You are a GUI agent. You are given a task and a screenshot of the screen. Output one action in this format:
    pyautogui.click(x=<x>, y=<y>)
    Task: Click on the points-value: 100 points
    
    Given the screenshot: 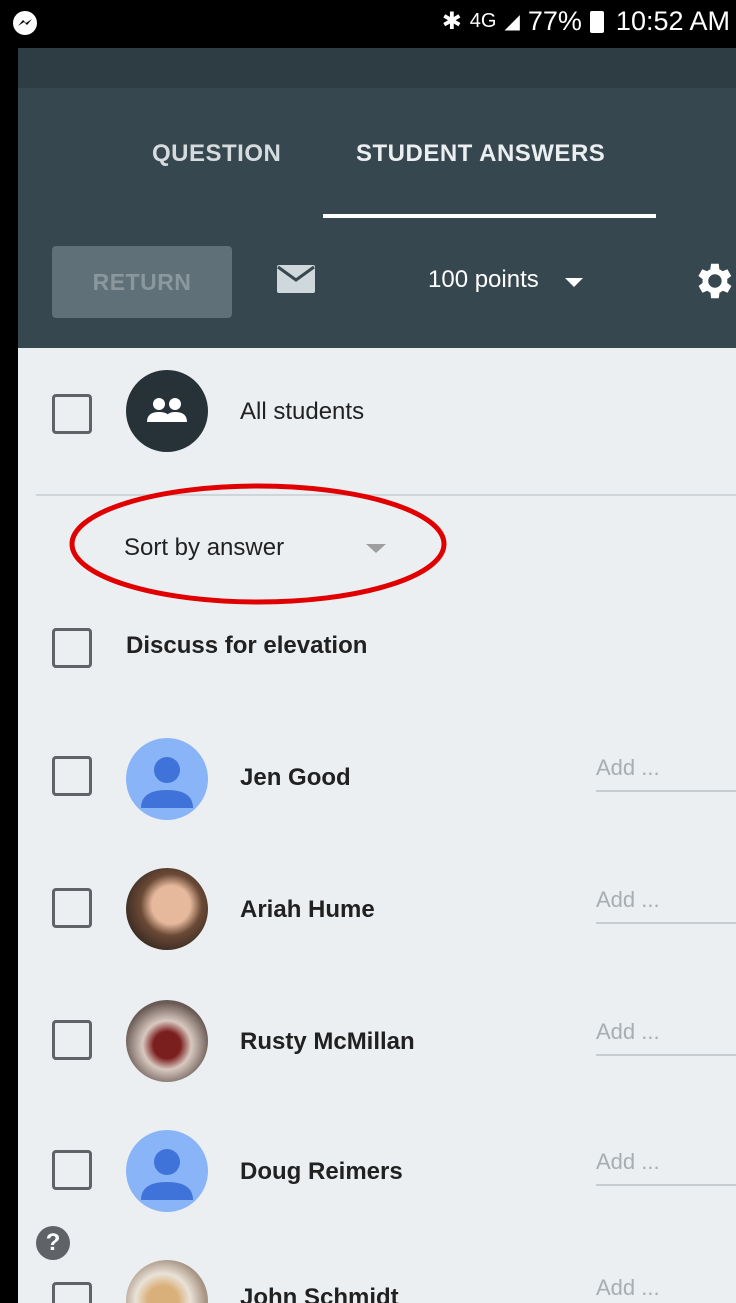 What is the action you would take?
    pyautogui.click(x=483, y=279)
    